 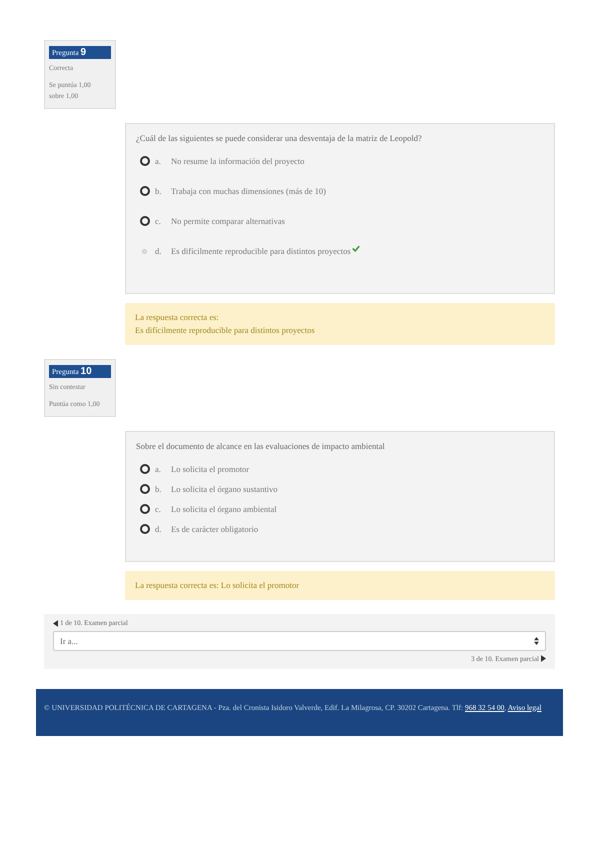 What do you see at coordinates (55, 623) in the screenshot?
I see `left-triangle-icon` at bounding box center [55, 623].